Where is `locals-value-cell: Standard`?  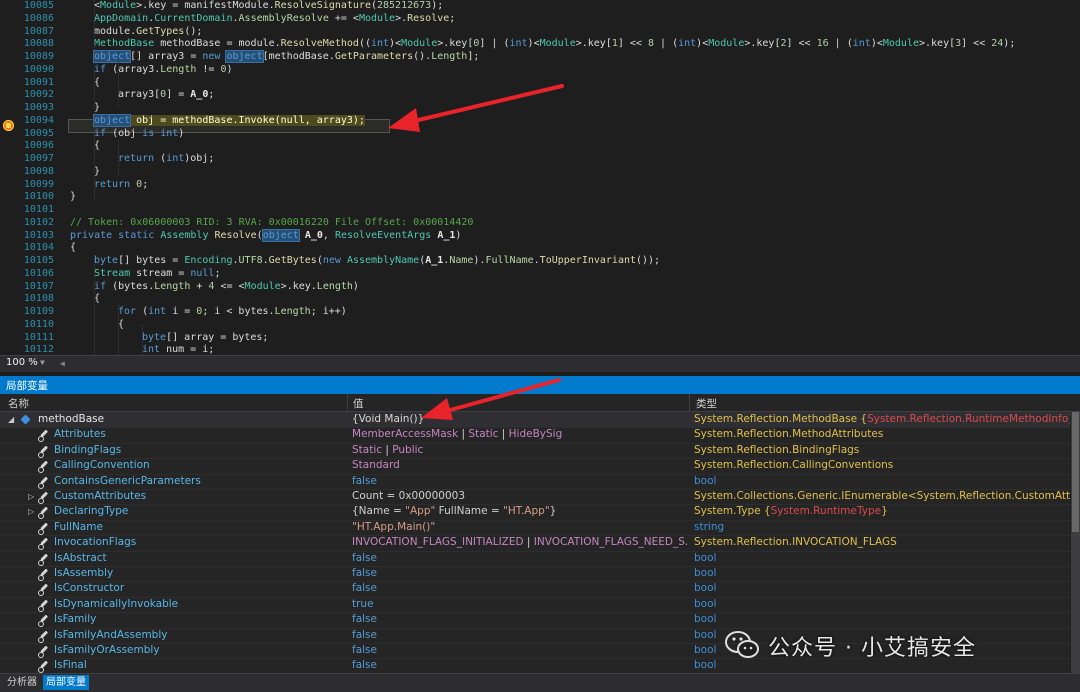
locals-value-cell: Standard is located at coordinates (520, 465).